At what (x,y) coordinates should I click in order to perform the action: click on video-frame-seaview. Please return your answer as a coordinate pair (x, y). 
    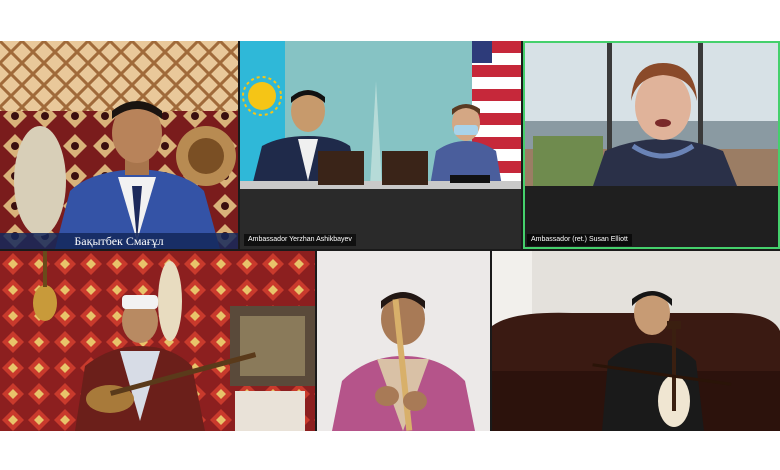
    Looking at the image, I should click on (651, 145).